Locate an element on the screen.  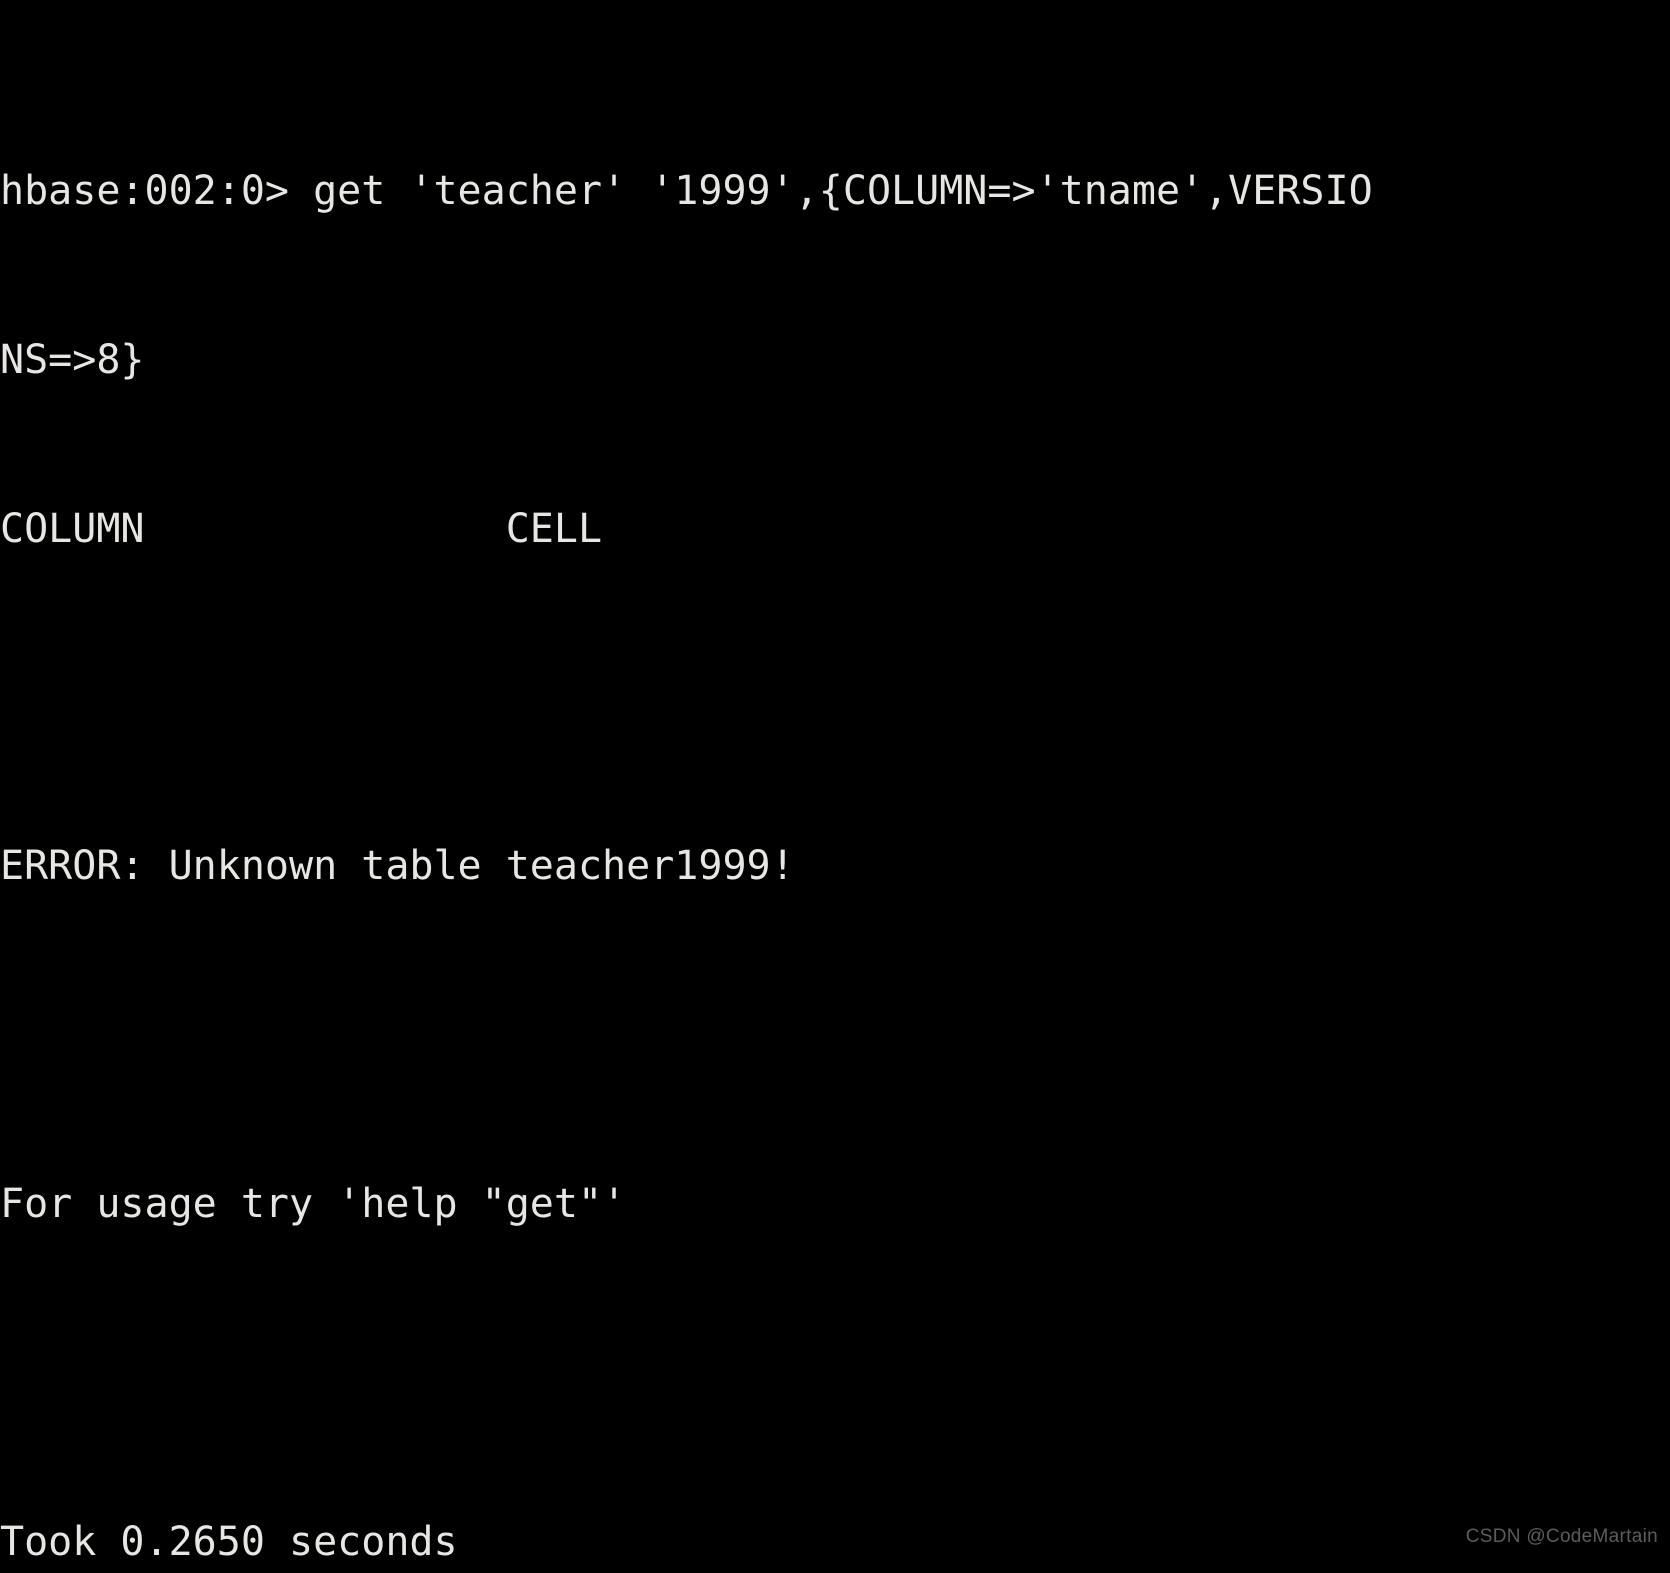
terminal-line-column-header: COLUMN CELL is located at coordinates (301, 528).